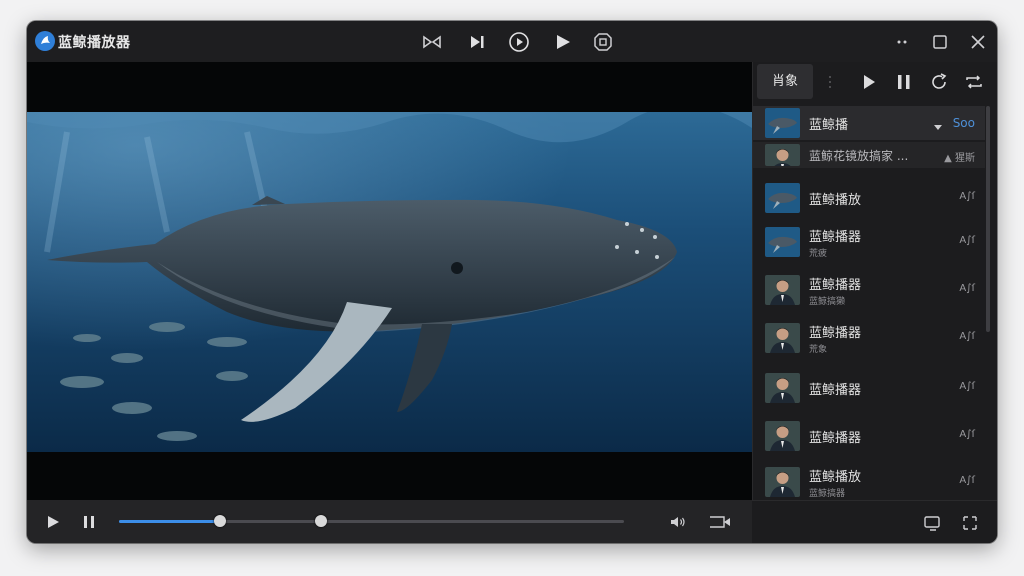 Image resolution: width=1024 pixels, height=576 pixels. I want to click on layout-grid-icon, so click(970, 523).